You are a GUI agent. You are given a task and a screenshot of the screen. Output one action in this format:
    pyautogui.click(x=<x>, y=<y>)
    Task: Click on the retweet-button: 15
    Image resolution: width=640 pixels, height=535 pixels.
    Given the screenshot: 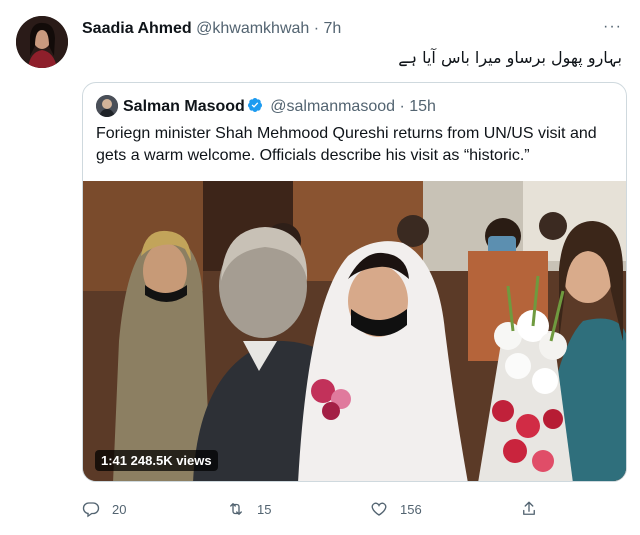 What is the action you would take?
    pyautogui.click(x=249, y=509)
    